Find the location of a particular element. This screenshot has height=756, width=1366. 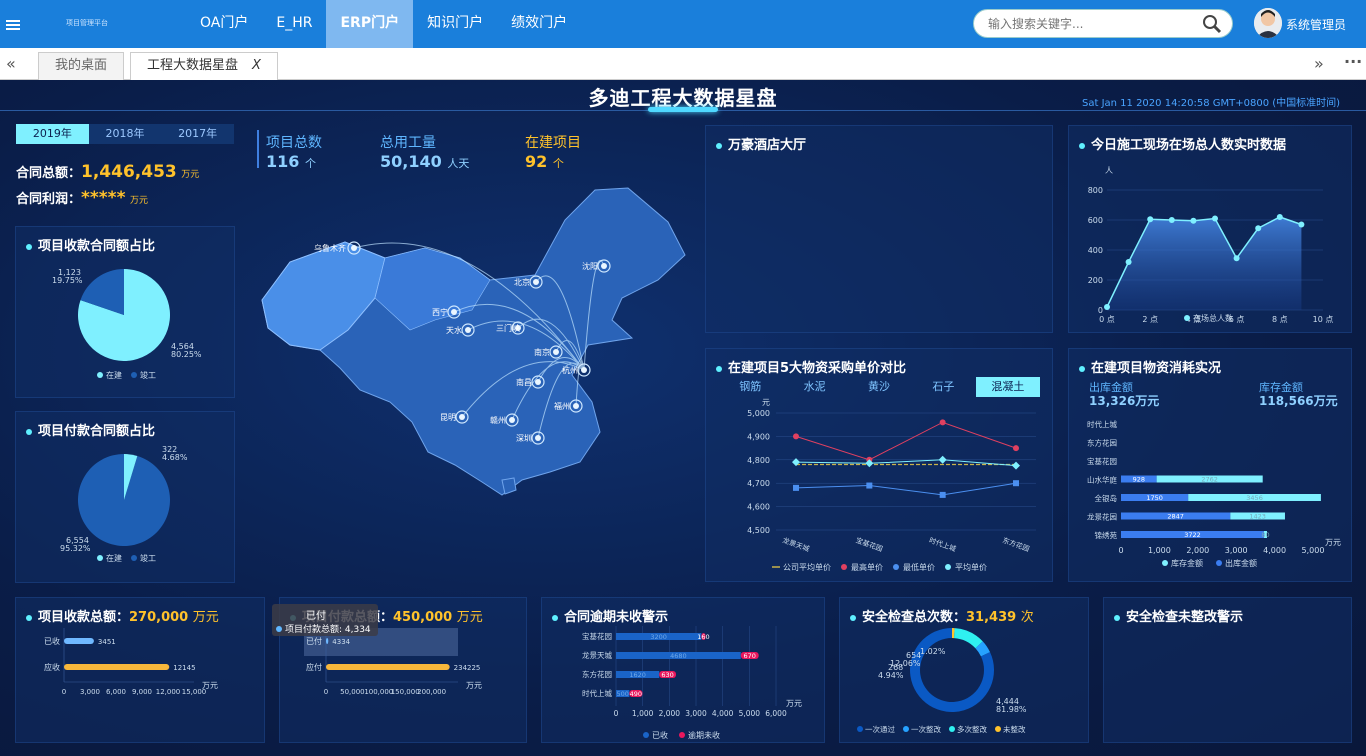

search-input is located at coordinates (1088, 24).